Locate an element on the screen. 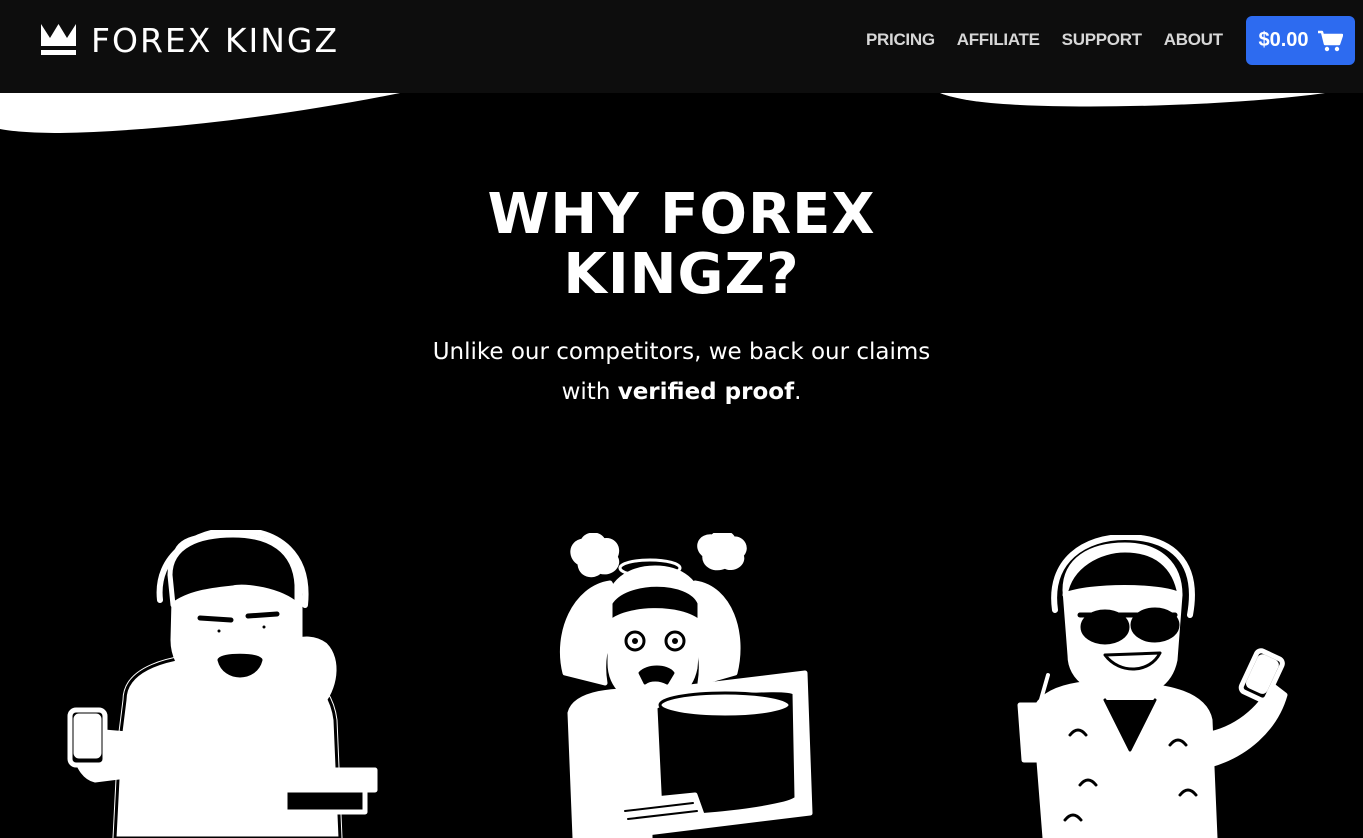 The width and height of the screenshot is (1363, 838). nav-link-support: SUPPORT is located at coordinates (1102, 40).